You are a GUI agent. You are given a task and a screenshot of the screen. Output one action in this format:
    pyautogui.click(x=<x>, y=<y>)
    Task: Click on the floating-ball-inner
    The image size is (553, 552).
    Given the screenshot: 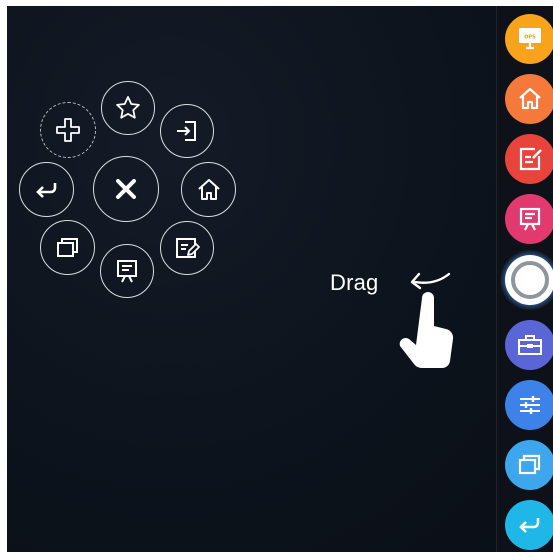 What is the action you would take?
    pyautogui.click(x=530, y=280)
    